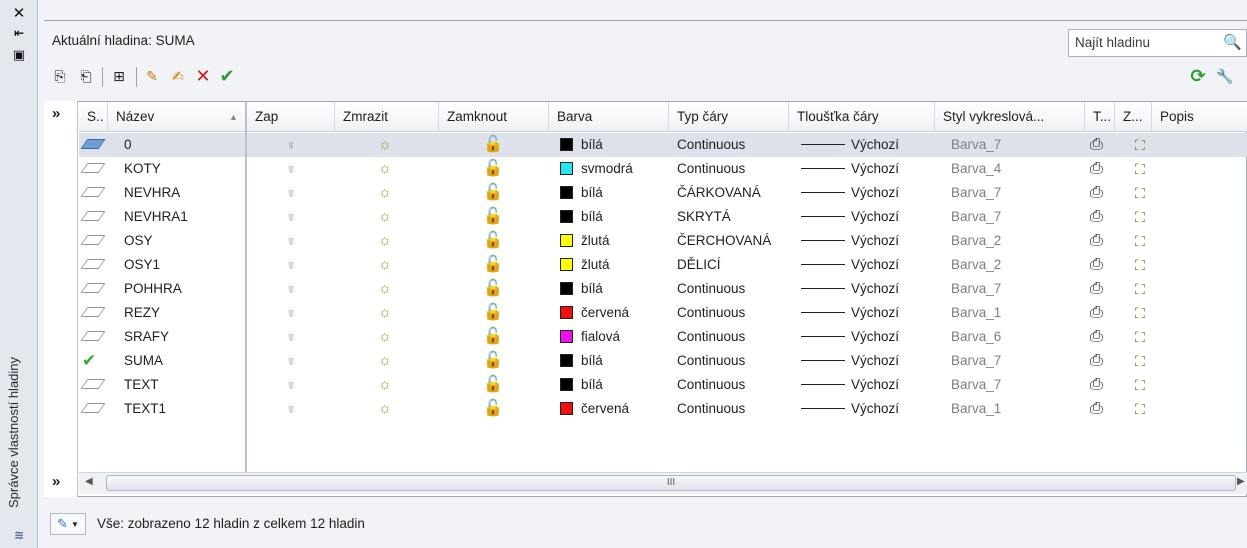  I want to click on cell-color: červená, so click(615, 313).